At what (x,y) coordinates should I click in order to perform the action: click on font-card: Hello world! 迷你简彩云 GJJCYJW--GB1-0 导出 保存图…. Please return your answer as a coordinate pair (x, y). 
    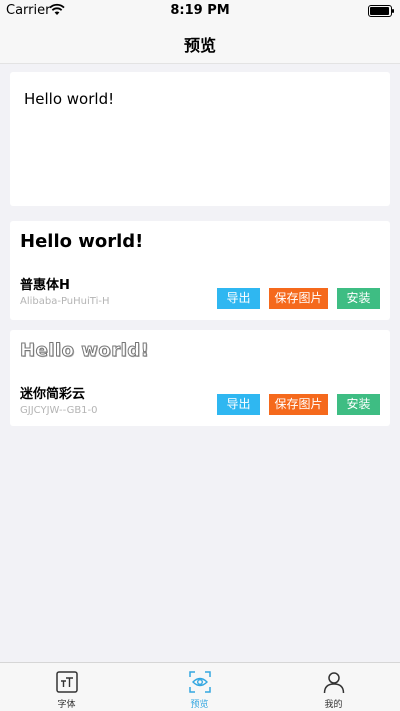
    Looking at the image, I should click on (200, 378).